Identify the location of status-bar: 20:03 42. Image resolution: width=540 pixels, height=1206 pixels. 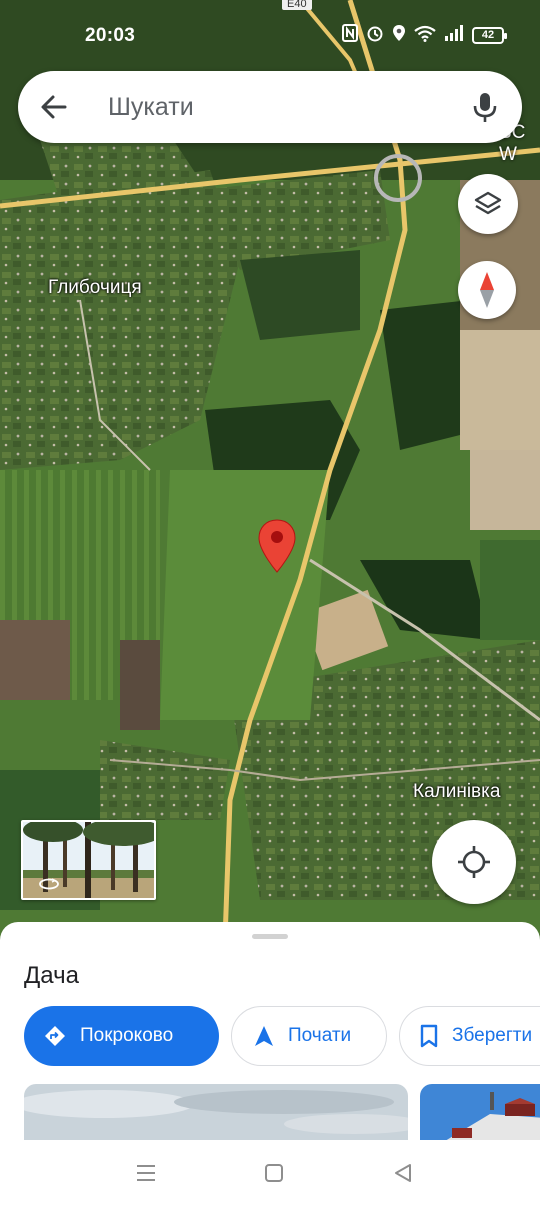
(270, 35).